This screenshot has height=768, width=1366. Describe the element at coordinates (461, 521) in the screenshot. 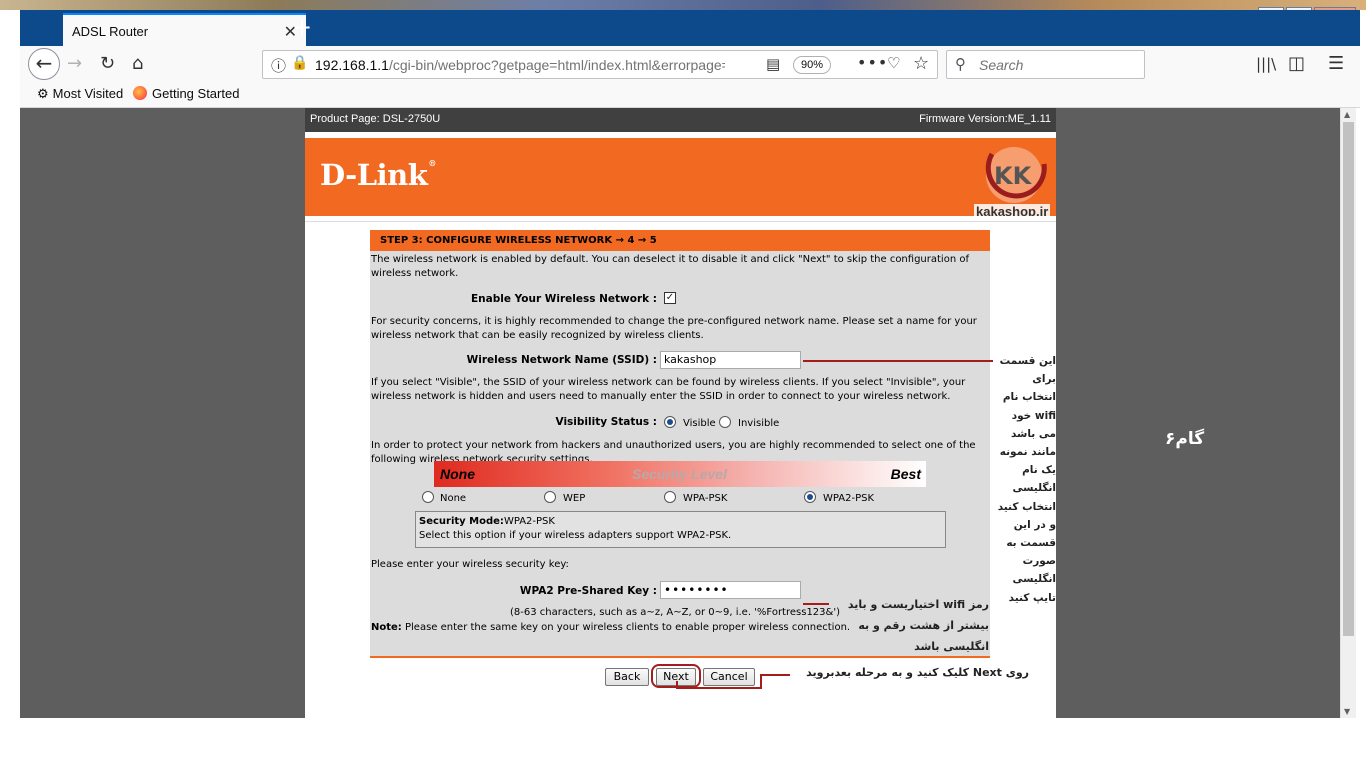

I see `security-mode-label: Security Mode:` at that location.